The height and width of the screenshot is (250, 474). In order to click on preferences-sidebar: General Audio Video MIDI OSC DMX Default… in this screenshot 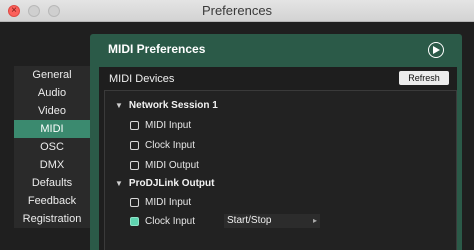, I will do `click(52, 147)`.